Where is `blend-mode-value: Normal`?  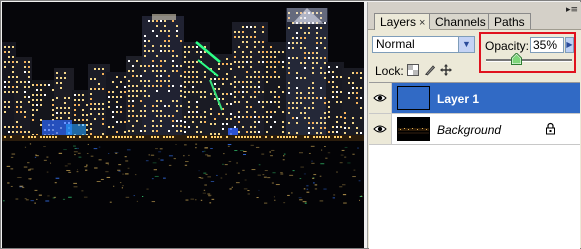 blend-mode-value: Normal is located at coordinates (395, 44).